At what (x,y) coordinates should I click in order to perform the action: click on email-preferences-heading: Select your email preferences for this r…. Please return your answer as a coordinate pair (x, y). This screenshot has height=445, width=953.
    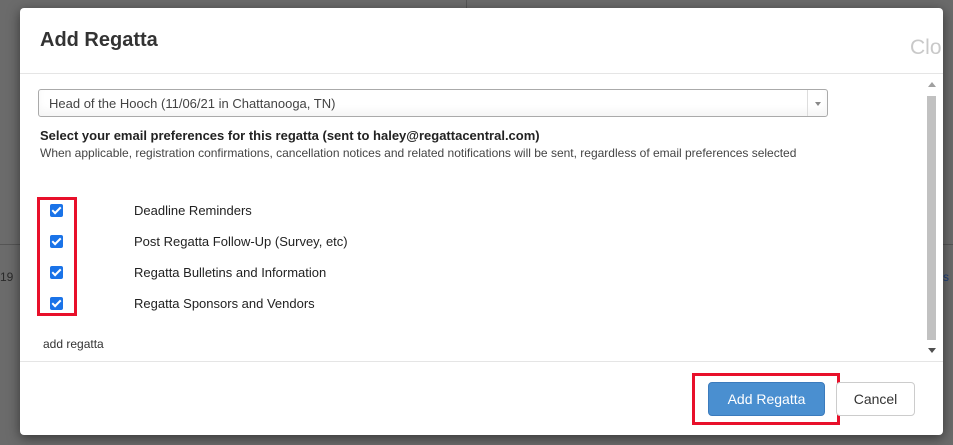
    Looking at the image, I should click on (290, 135).